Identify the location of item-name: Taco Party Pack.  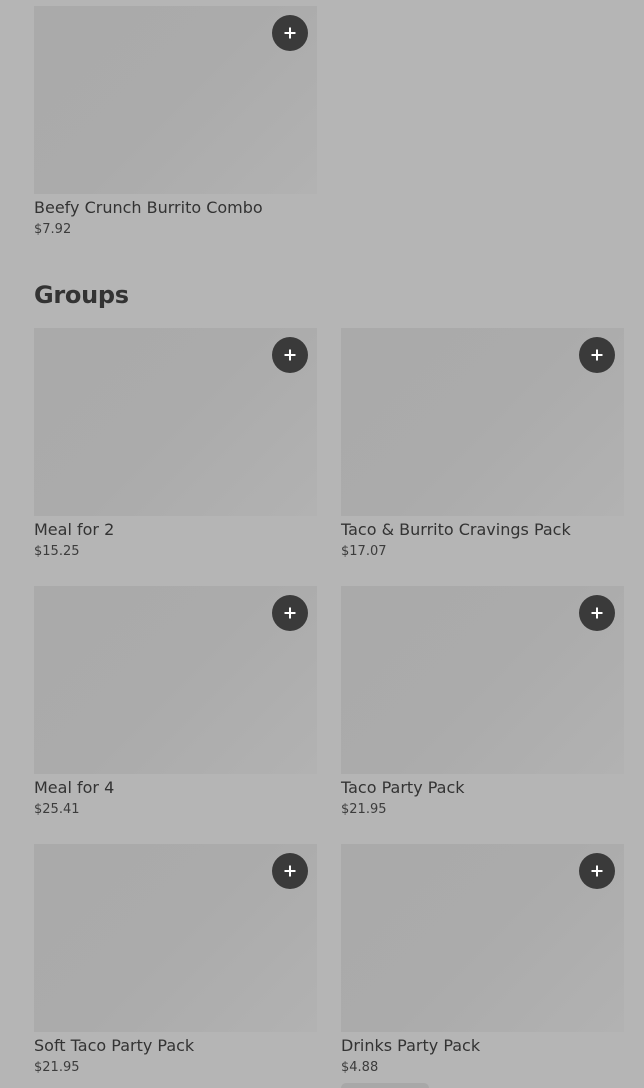
(482, 788).